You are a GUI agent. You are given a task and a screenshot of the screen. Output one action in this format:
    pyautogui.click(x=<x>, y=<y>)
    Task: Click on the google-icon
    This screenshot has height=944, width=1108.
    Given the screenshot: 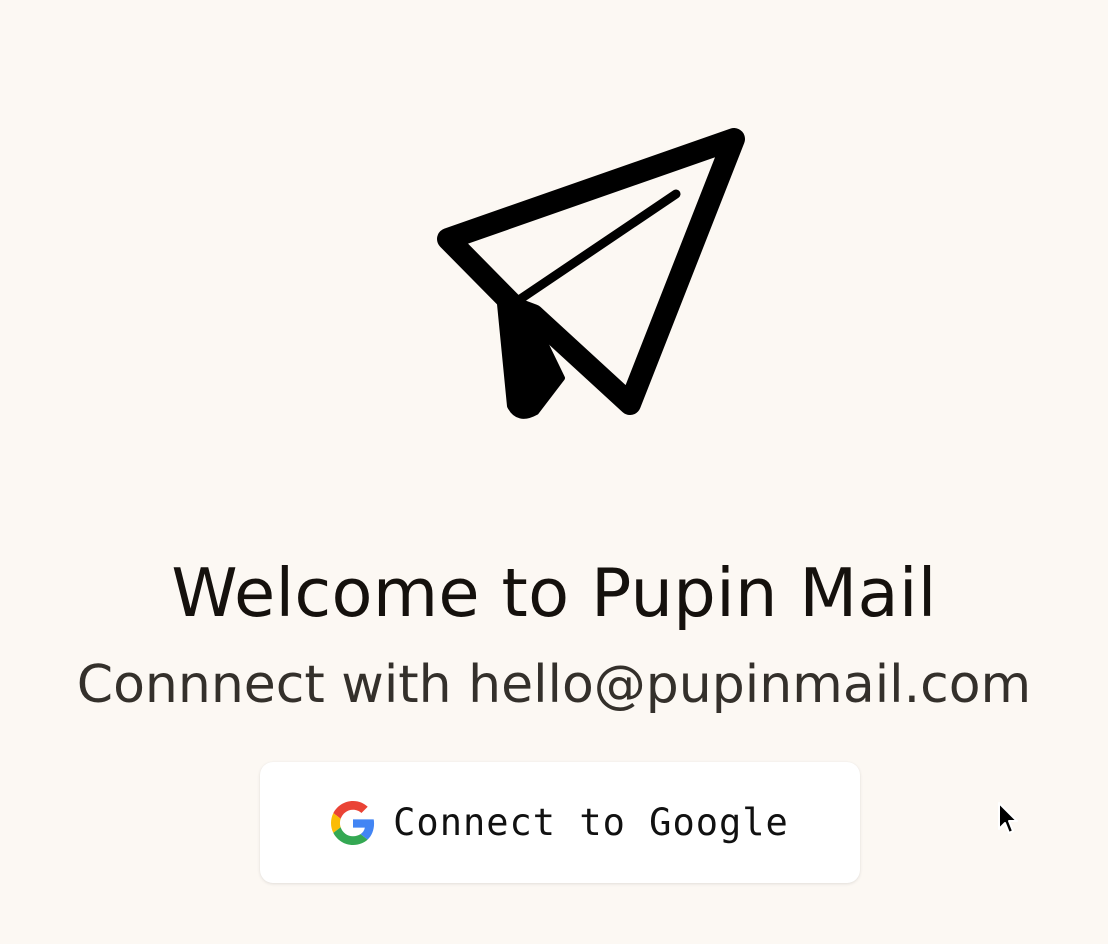 What is the action you would take?
    pyautogui.click(x=353, y=822)
    